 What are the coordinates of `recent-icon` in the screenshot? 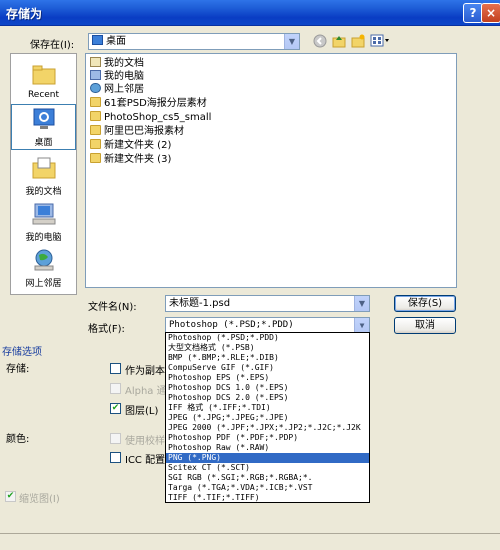 It's located at (43, 75).